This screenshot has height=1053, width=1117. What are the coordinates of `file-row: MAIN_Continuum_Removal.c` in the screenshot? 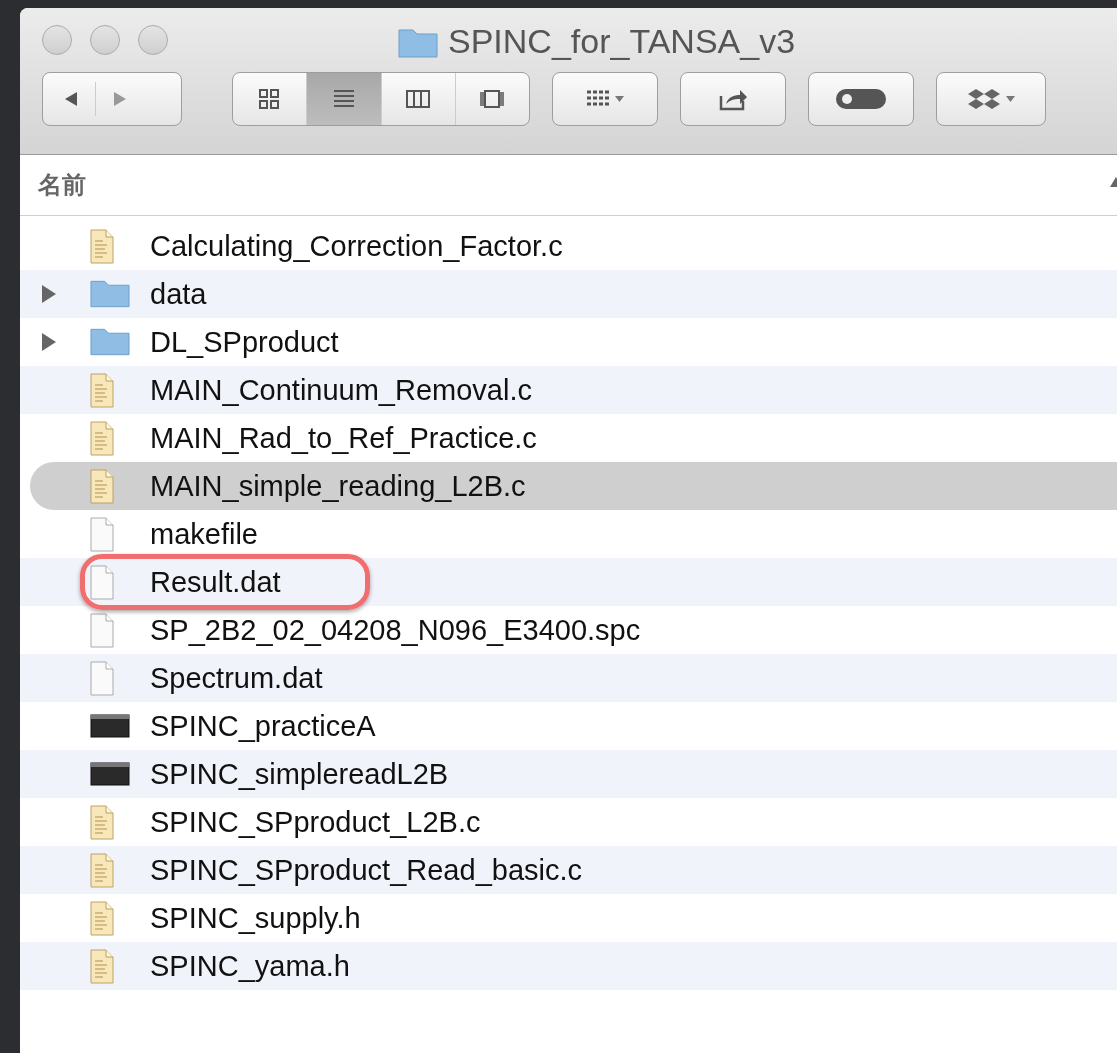 It's located at (568, 390).